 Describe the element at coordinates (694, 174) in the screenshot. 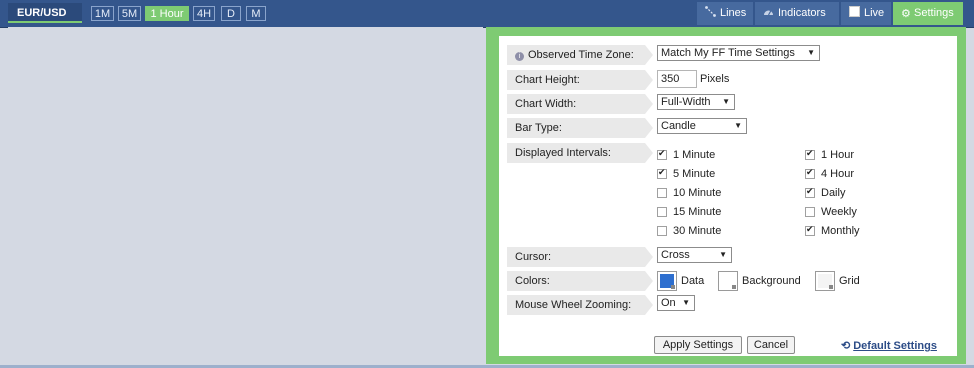

I see `interval-5-minute-label: 5 Minute` at that location.